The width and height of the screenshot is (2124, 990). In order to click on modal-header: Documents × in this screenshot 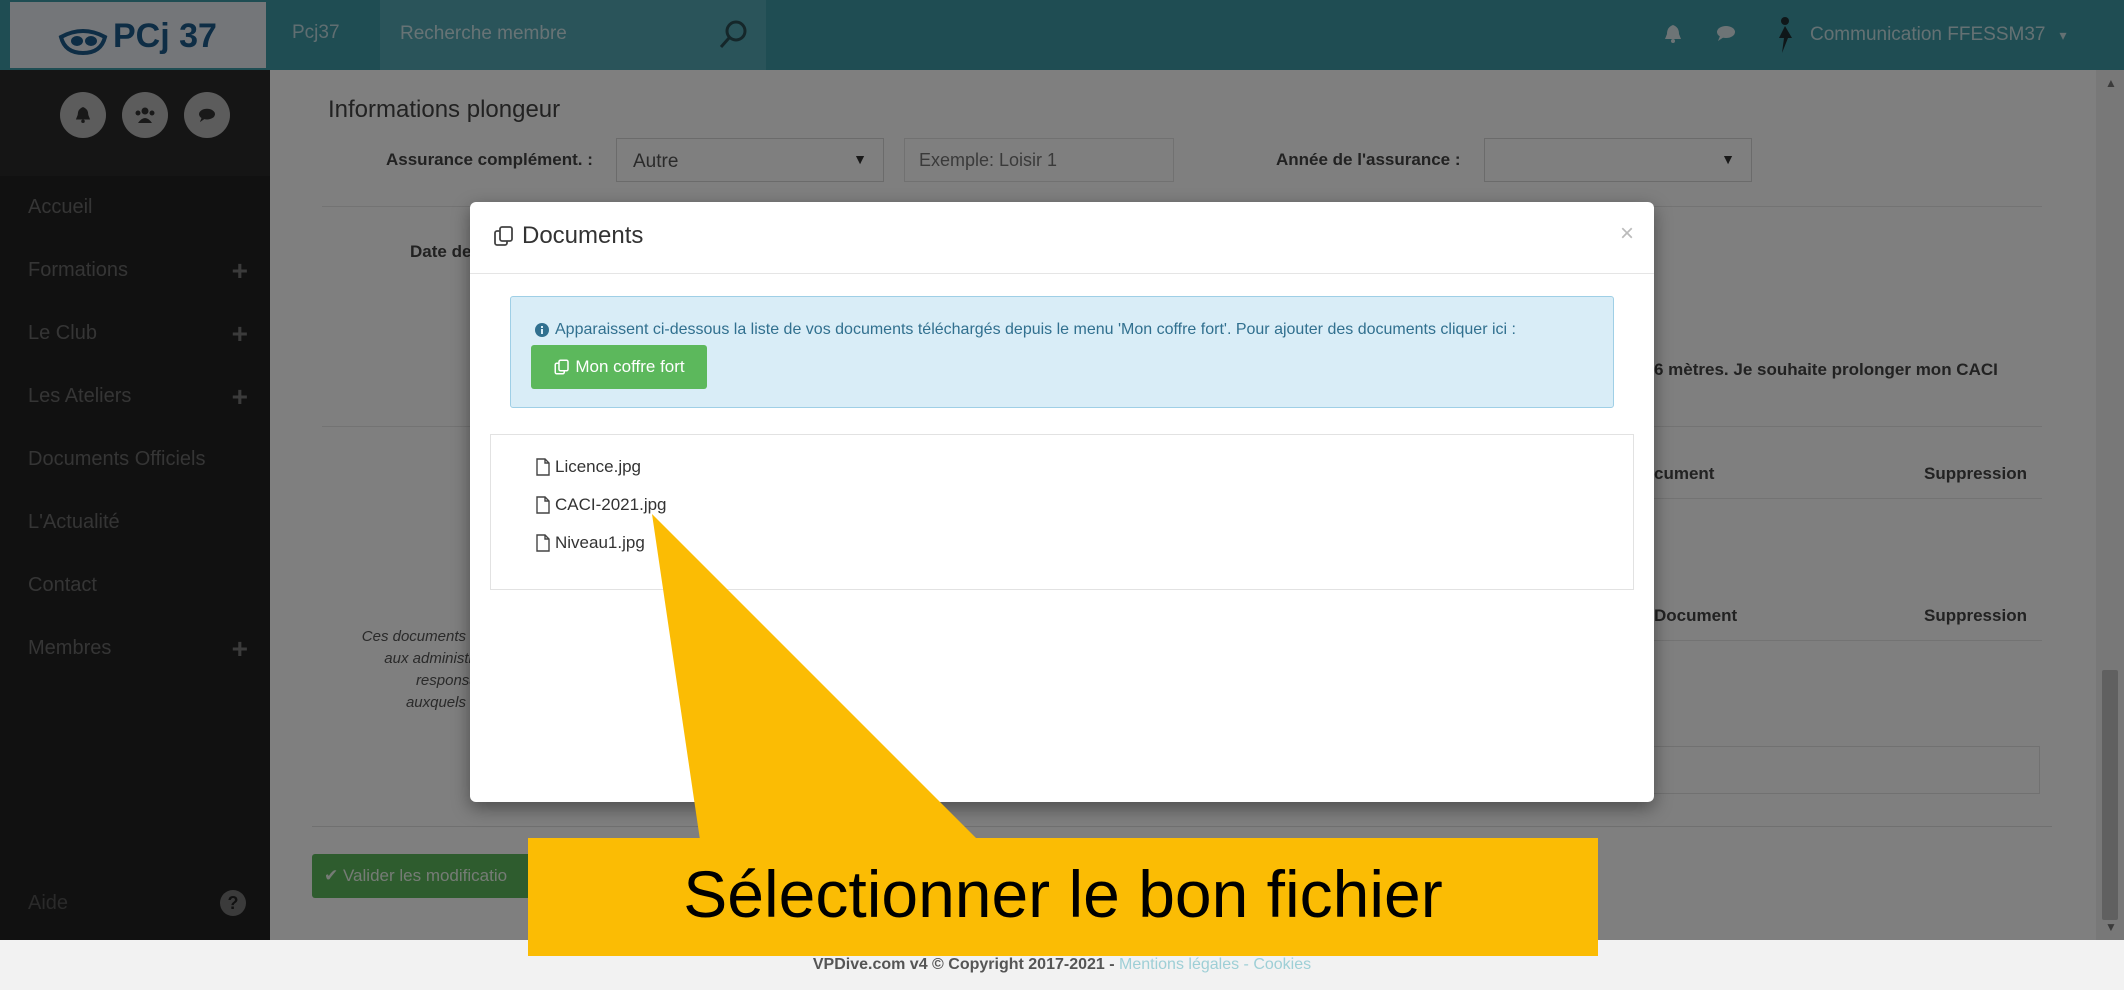, I will do `click(1062, 238)`.